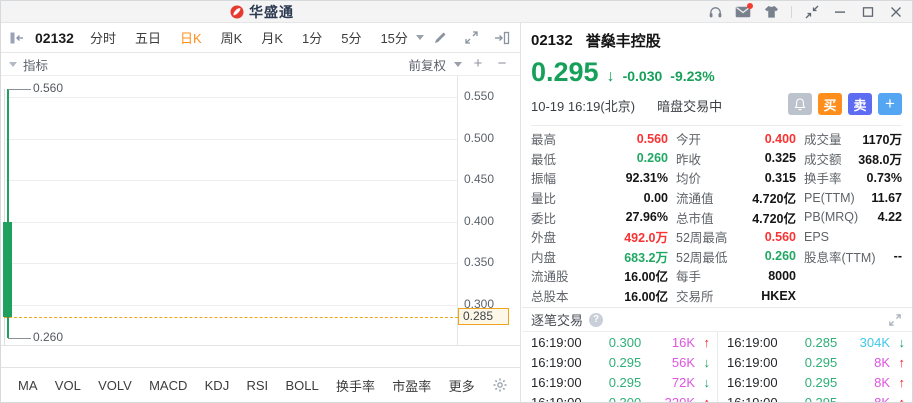  What do you see at coordinates (771, 12) in the screenshot?
I see `theme-shirt-icon` at bounding box center [771, 12].